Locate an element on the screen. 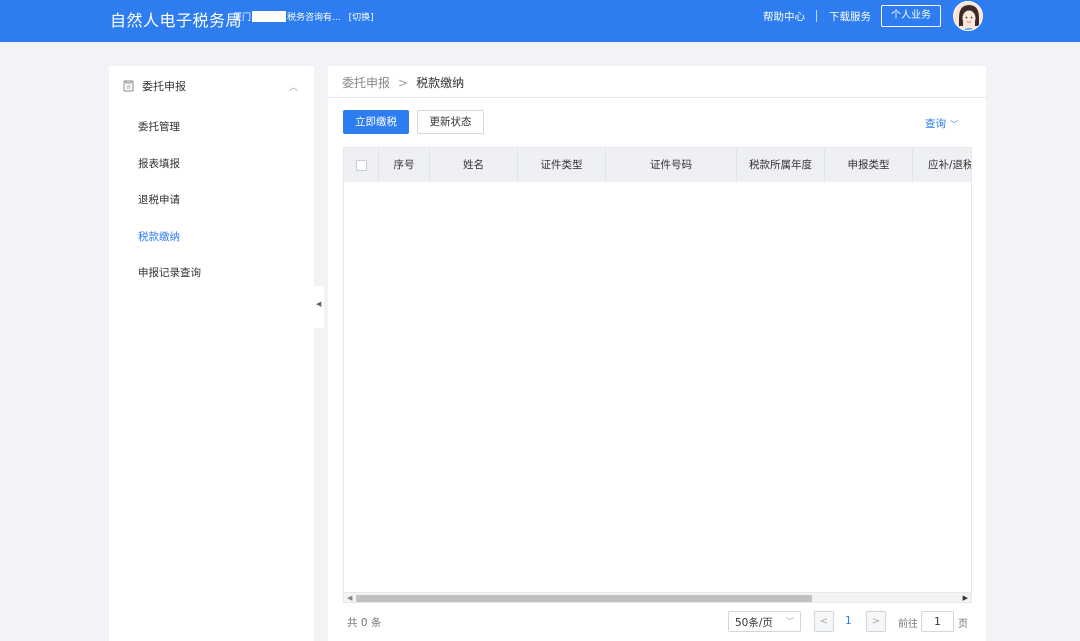 This screenshot has height=641, width=1080. scroll-left-icon: ◀ is located at coordinates (349, 597).